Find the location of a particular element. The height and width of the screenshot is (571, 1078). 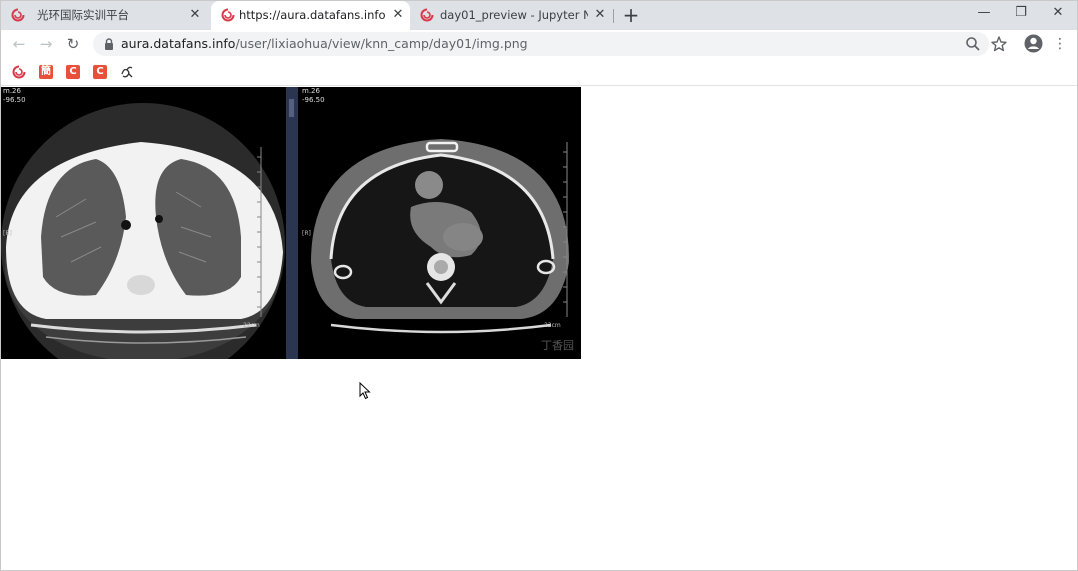

left-annotation-2: -96.50 is located at coordinates (14, 100).